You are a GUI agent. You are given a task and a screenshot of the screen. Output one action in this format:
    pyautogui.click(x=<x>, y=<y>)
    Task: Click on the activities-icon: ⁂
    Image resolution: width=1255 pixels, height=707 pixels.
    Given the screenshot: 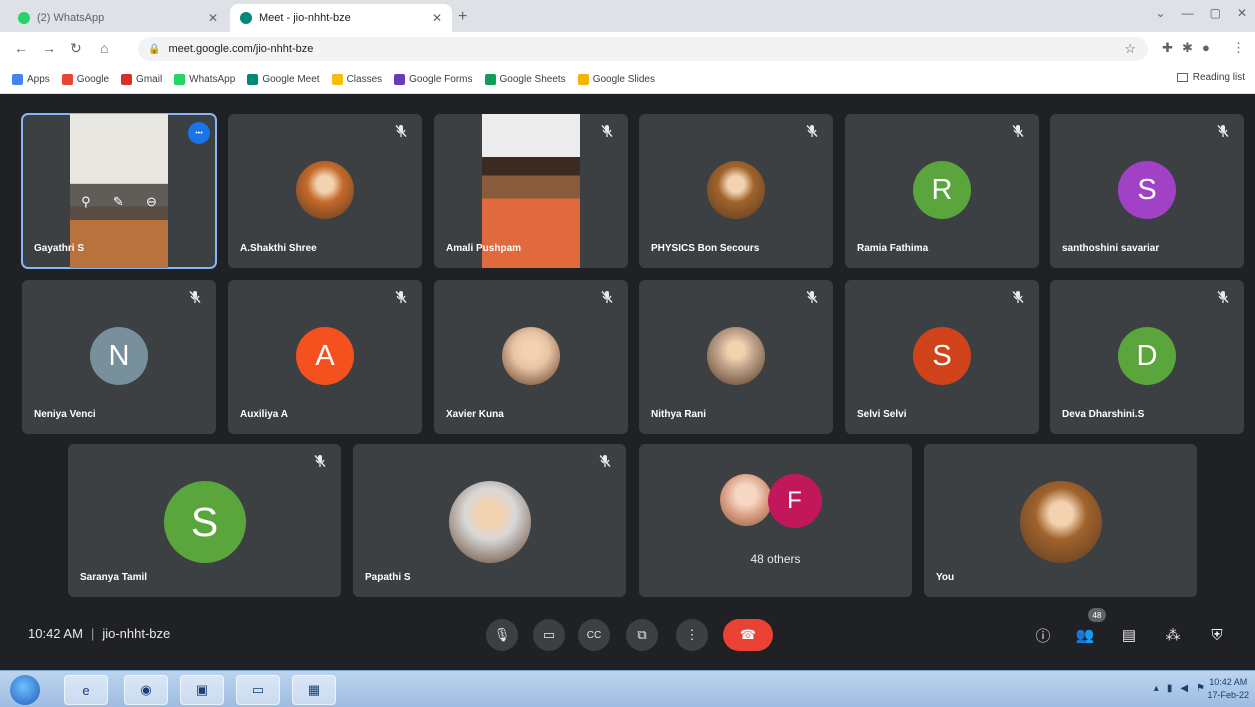 What is the action you would take?
    pyautogui.click(x=1173, y=635)
    